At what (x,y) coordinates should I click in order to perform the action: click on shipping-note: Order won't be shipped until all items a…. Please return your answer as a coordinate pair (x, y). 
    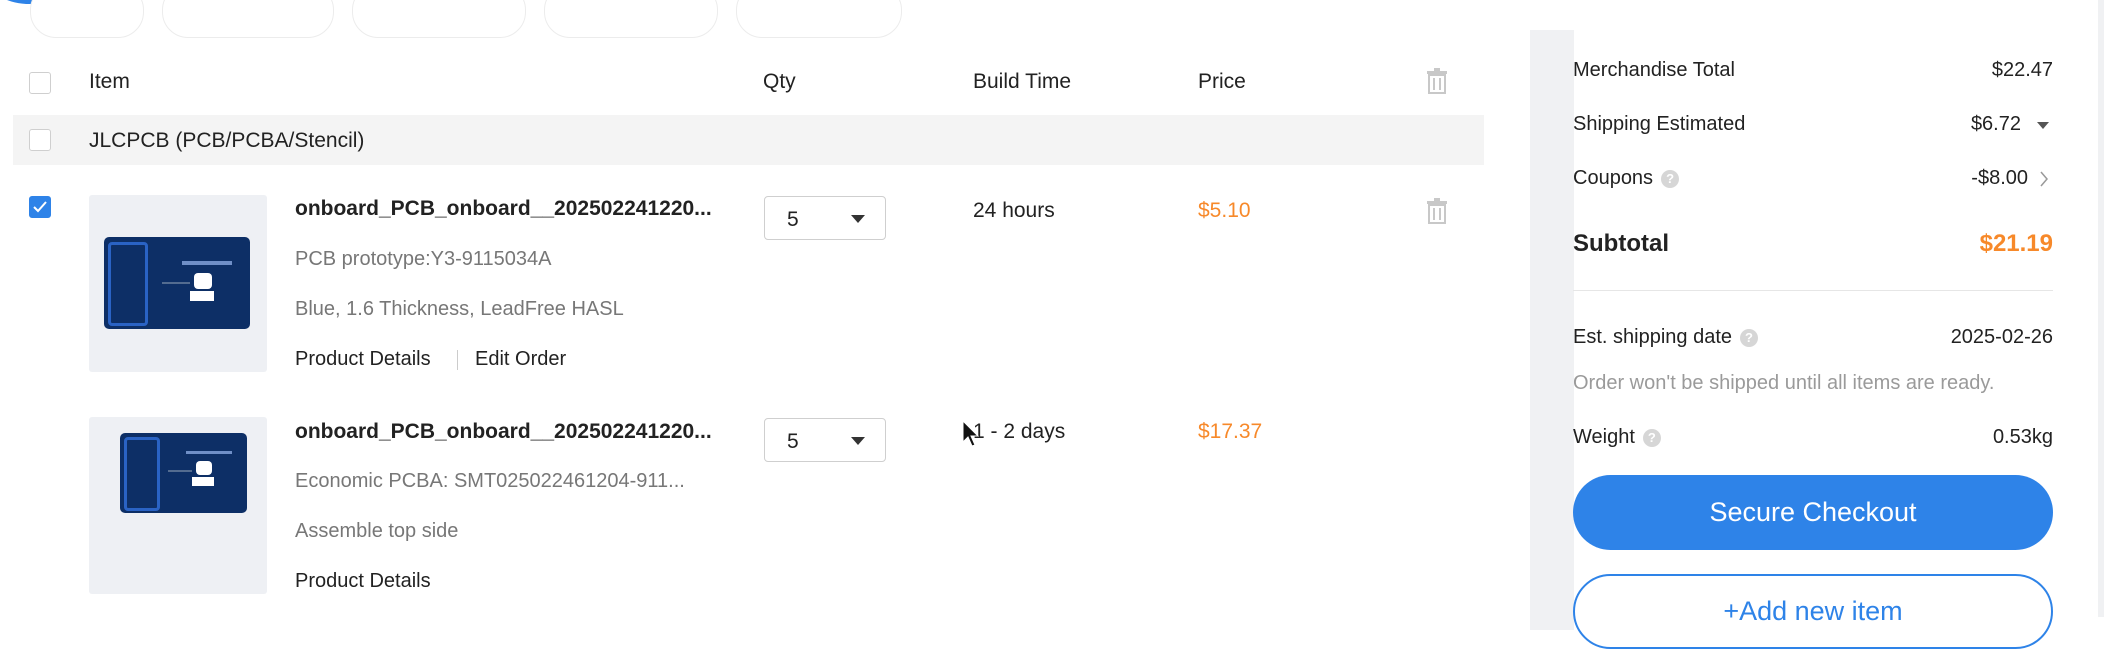
    Looking at the image, I should click on (1784, 383).